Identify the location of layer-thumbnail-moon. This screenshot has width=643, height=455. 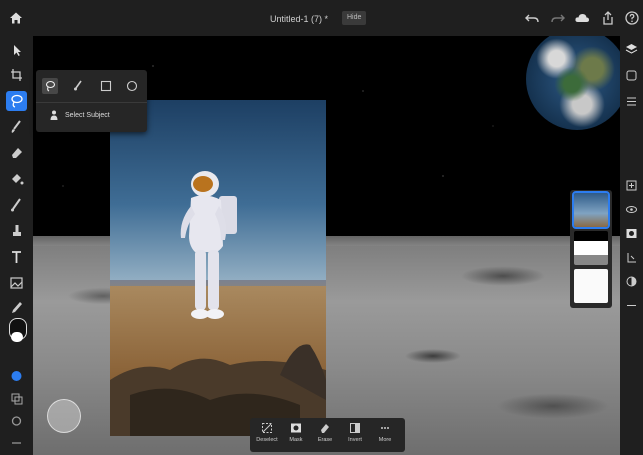
(591, 248).